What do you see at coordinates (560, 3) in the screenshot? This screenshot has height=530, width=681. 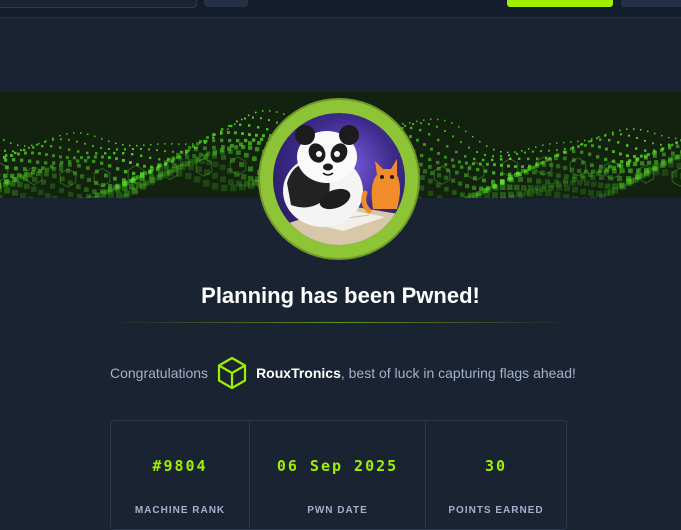 I see `primary-nav-button` at bounding box center [560, 3].